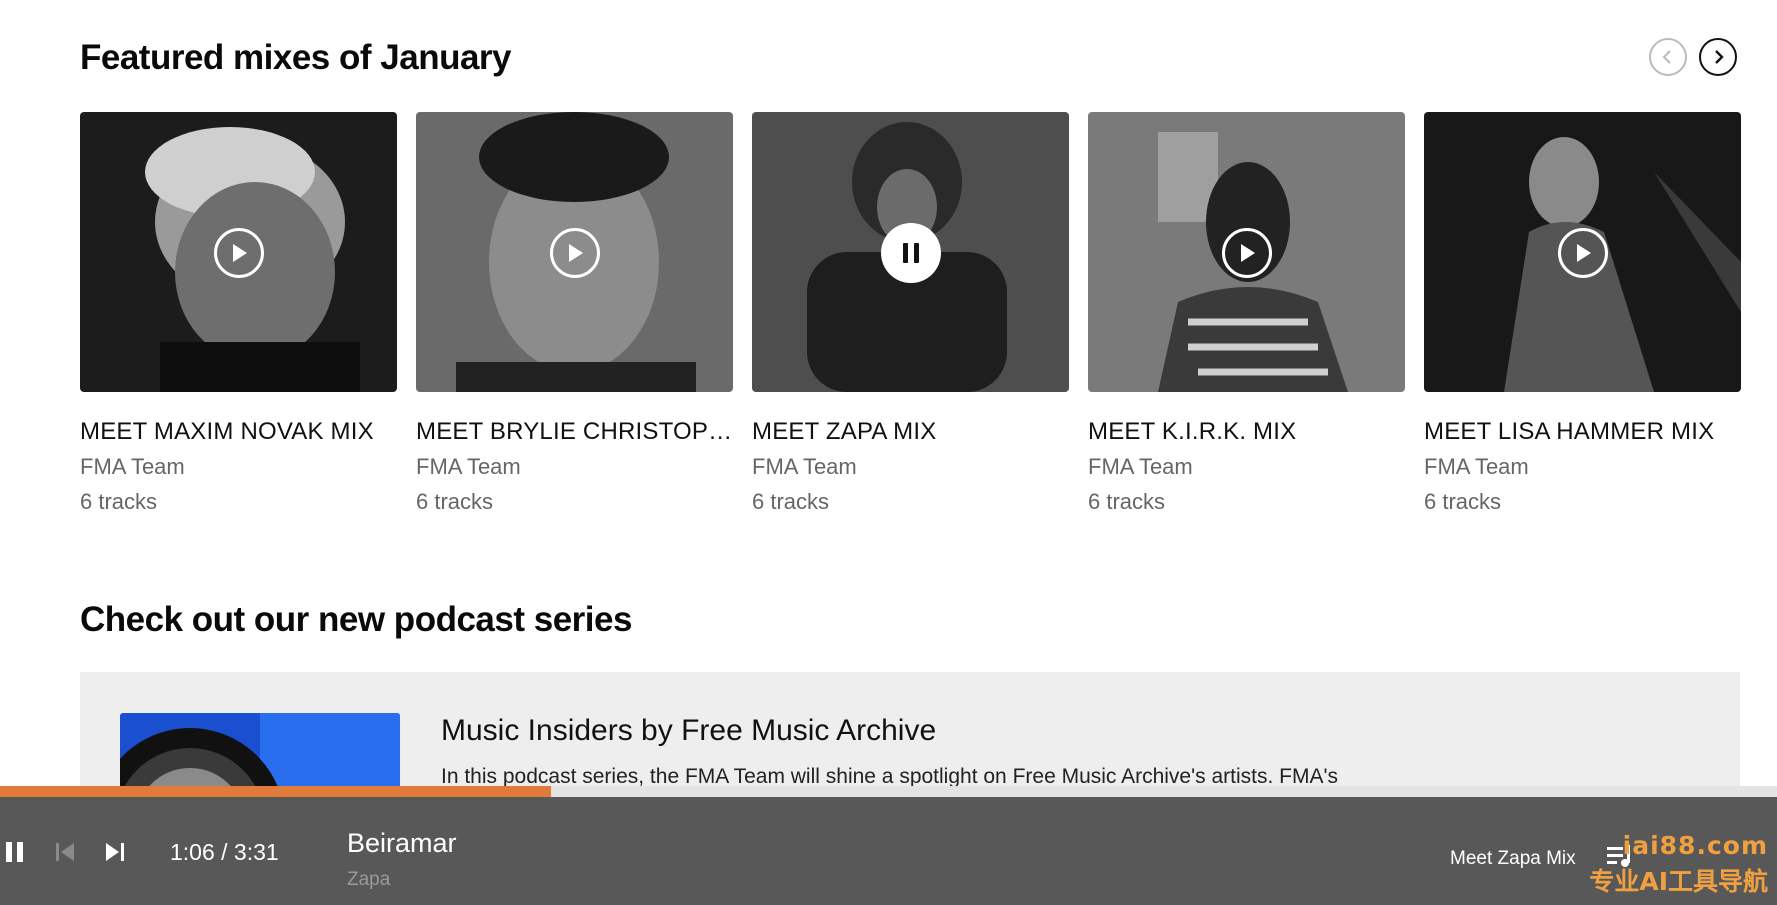 The height and width of the screenshot is (905, 1777). I want to click on mix-title: MEET K.I.R.K. MIX, so click(1246, 432).